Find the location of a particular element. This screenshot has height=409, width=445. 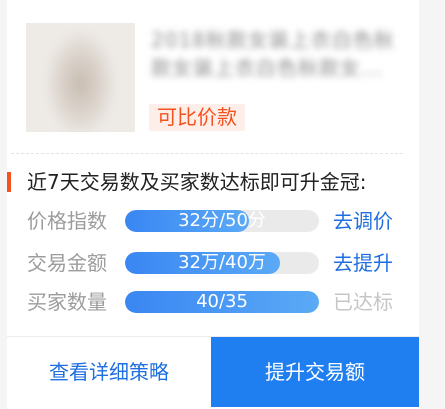

progress-bar: 32分/50分 is located at coordinates (222, 221).